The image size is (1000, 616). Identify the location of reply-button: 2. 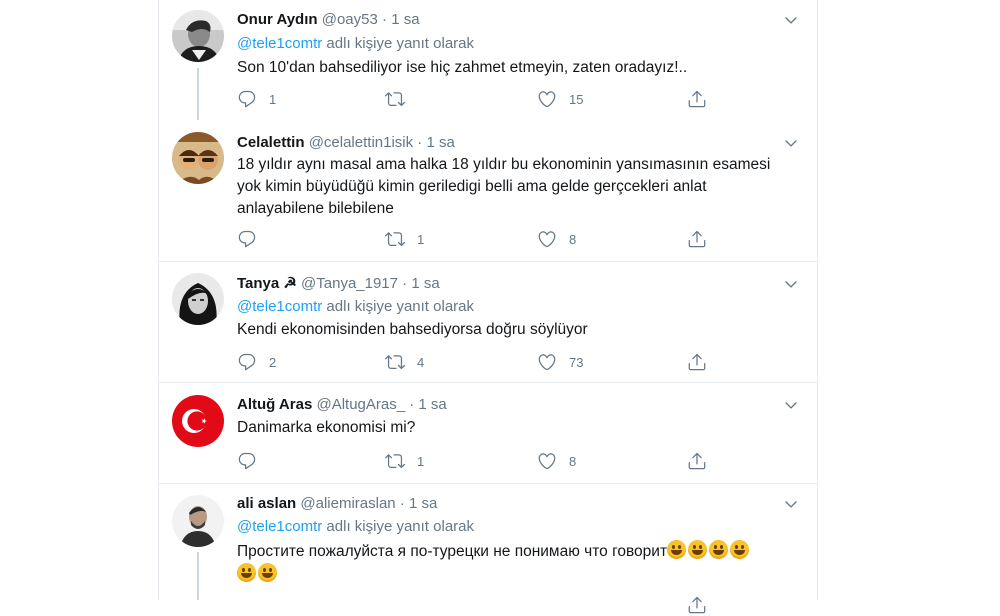
(256, 362).